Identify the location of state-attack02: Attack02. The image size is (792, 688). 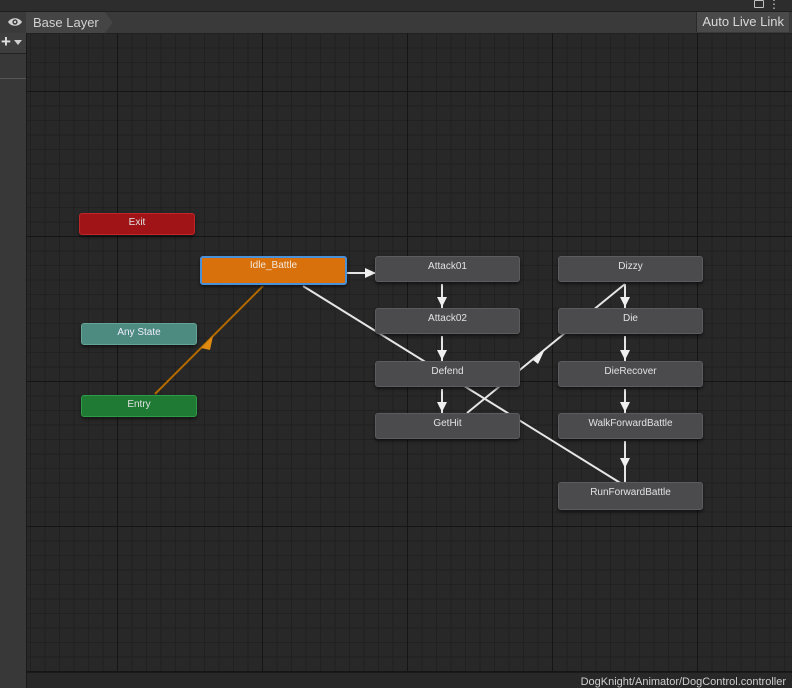
(447, 321).